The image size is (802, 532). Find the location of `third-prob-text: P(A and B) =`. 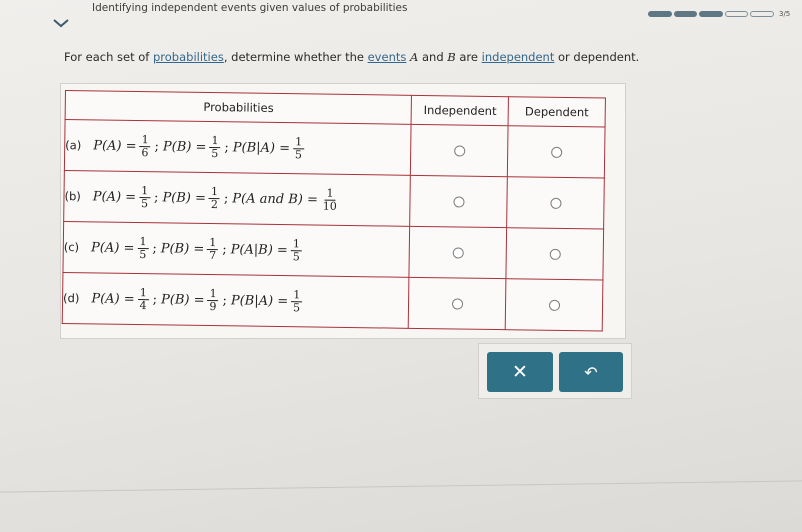

third-prob-text: P(A and B) = is located at coordinates (275, 199).